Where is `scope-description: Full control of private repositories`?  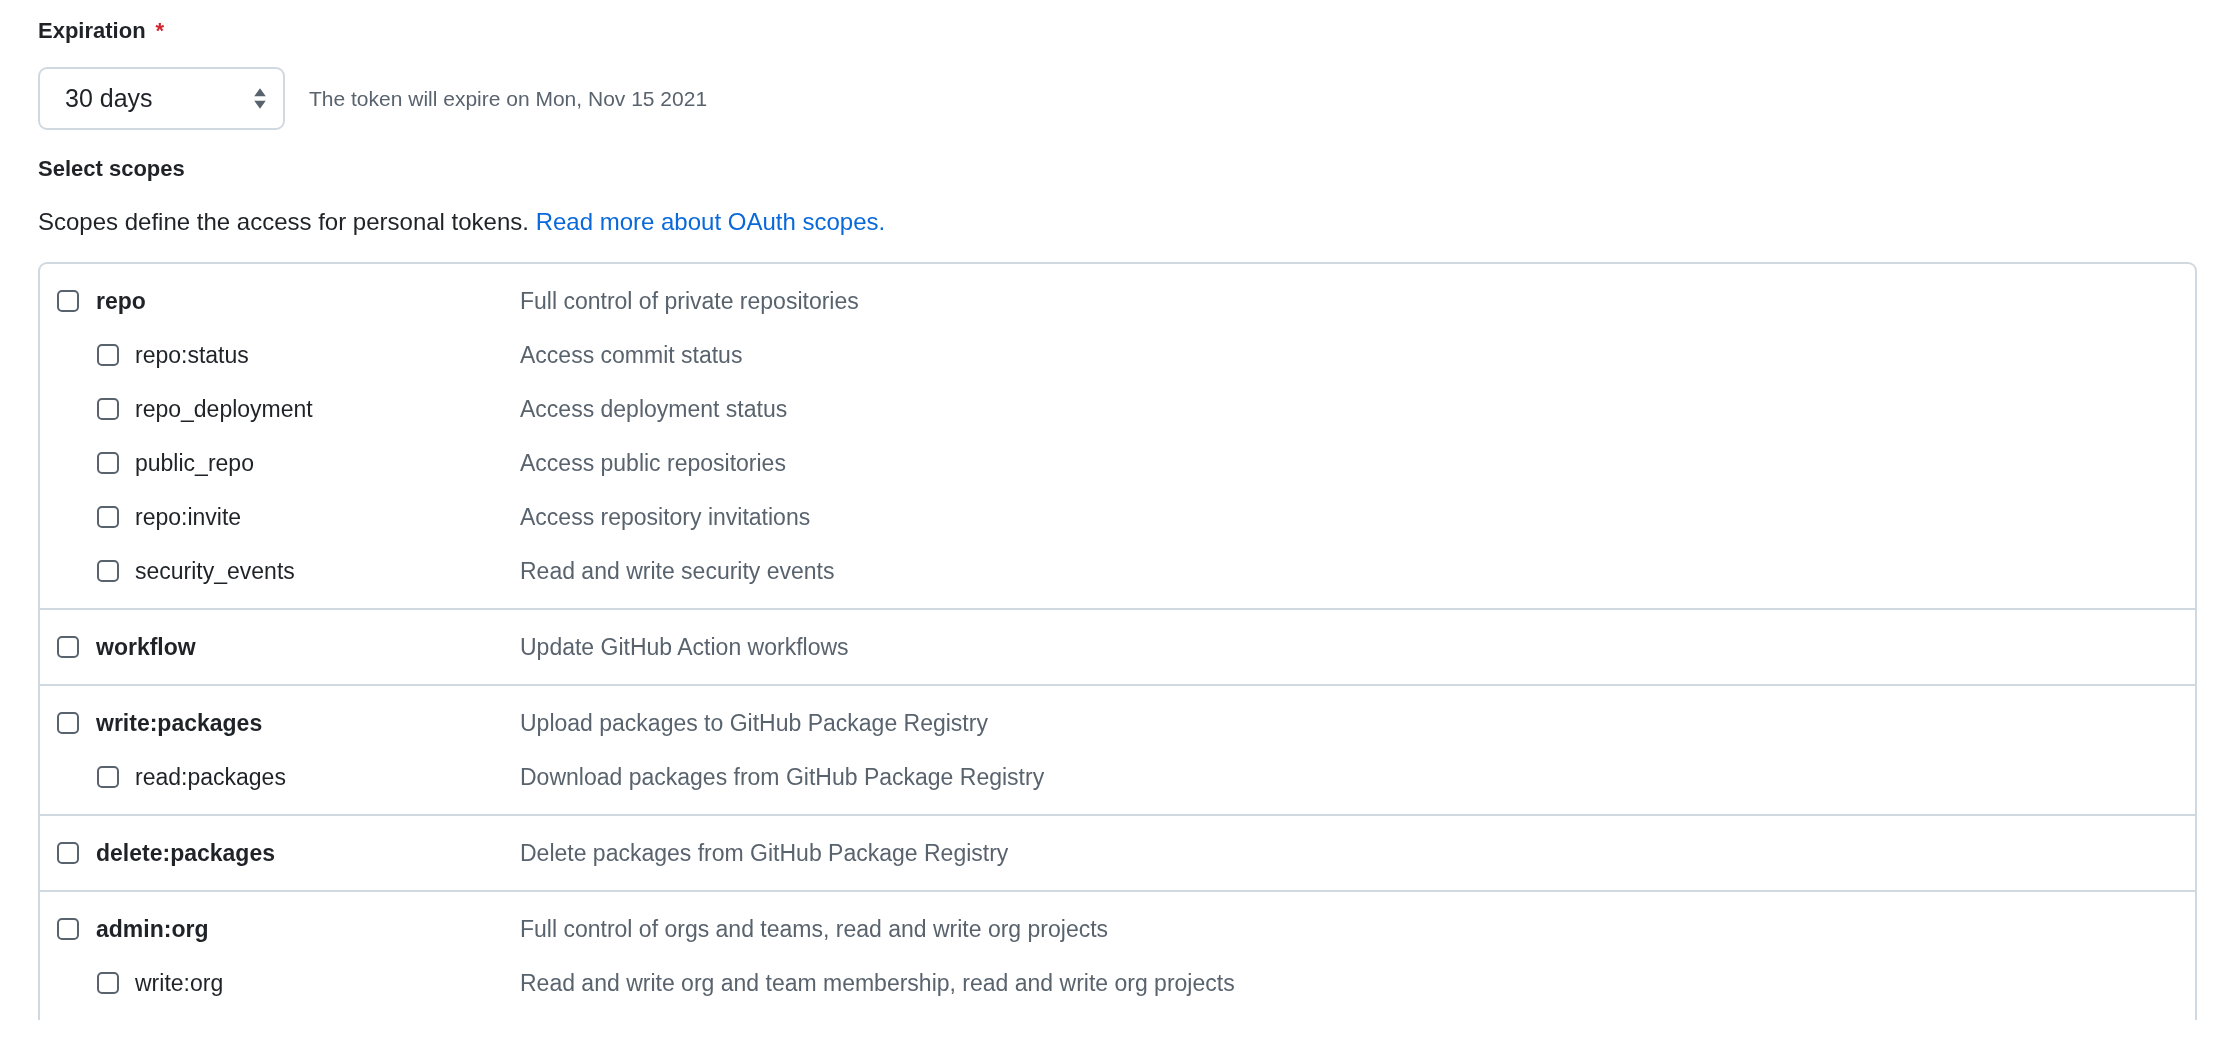 scope-description: Full control of private repositories is located at coordinates (689, 301).